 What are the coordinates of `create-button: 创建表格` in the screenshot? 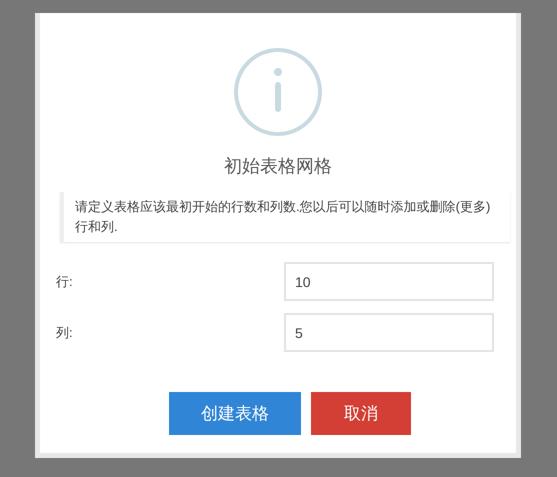 It's located at (235, 413).